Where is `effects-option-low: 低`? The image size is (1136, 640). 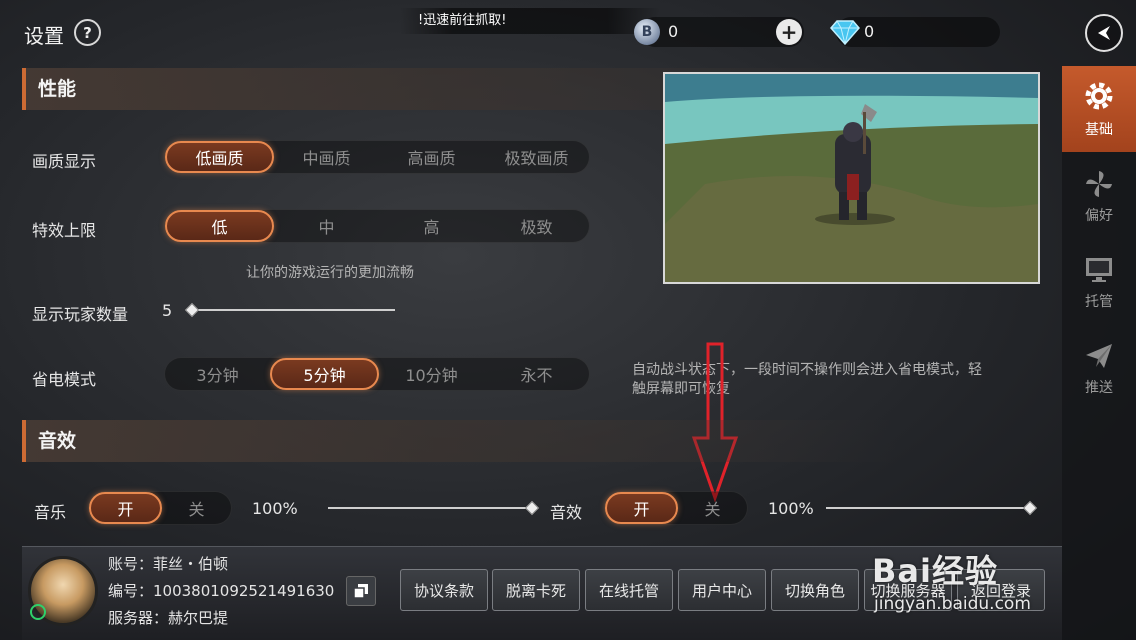
effects-option-low: 低 is located at coordinates (219, 226).